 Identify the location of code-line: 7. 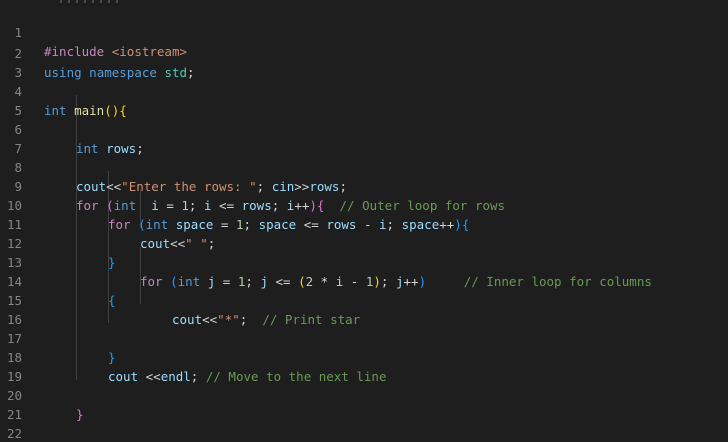
(364, 138).